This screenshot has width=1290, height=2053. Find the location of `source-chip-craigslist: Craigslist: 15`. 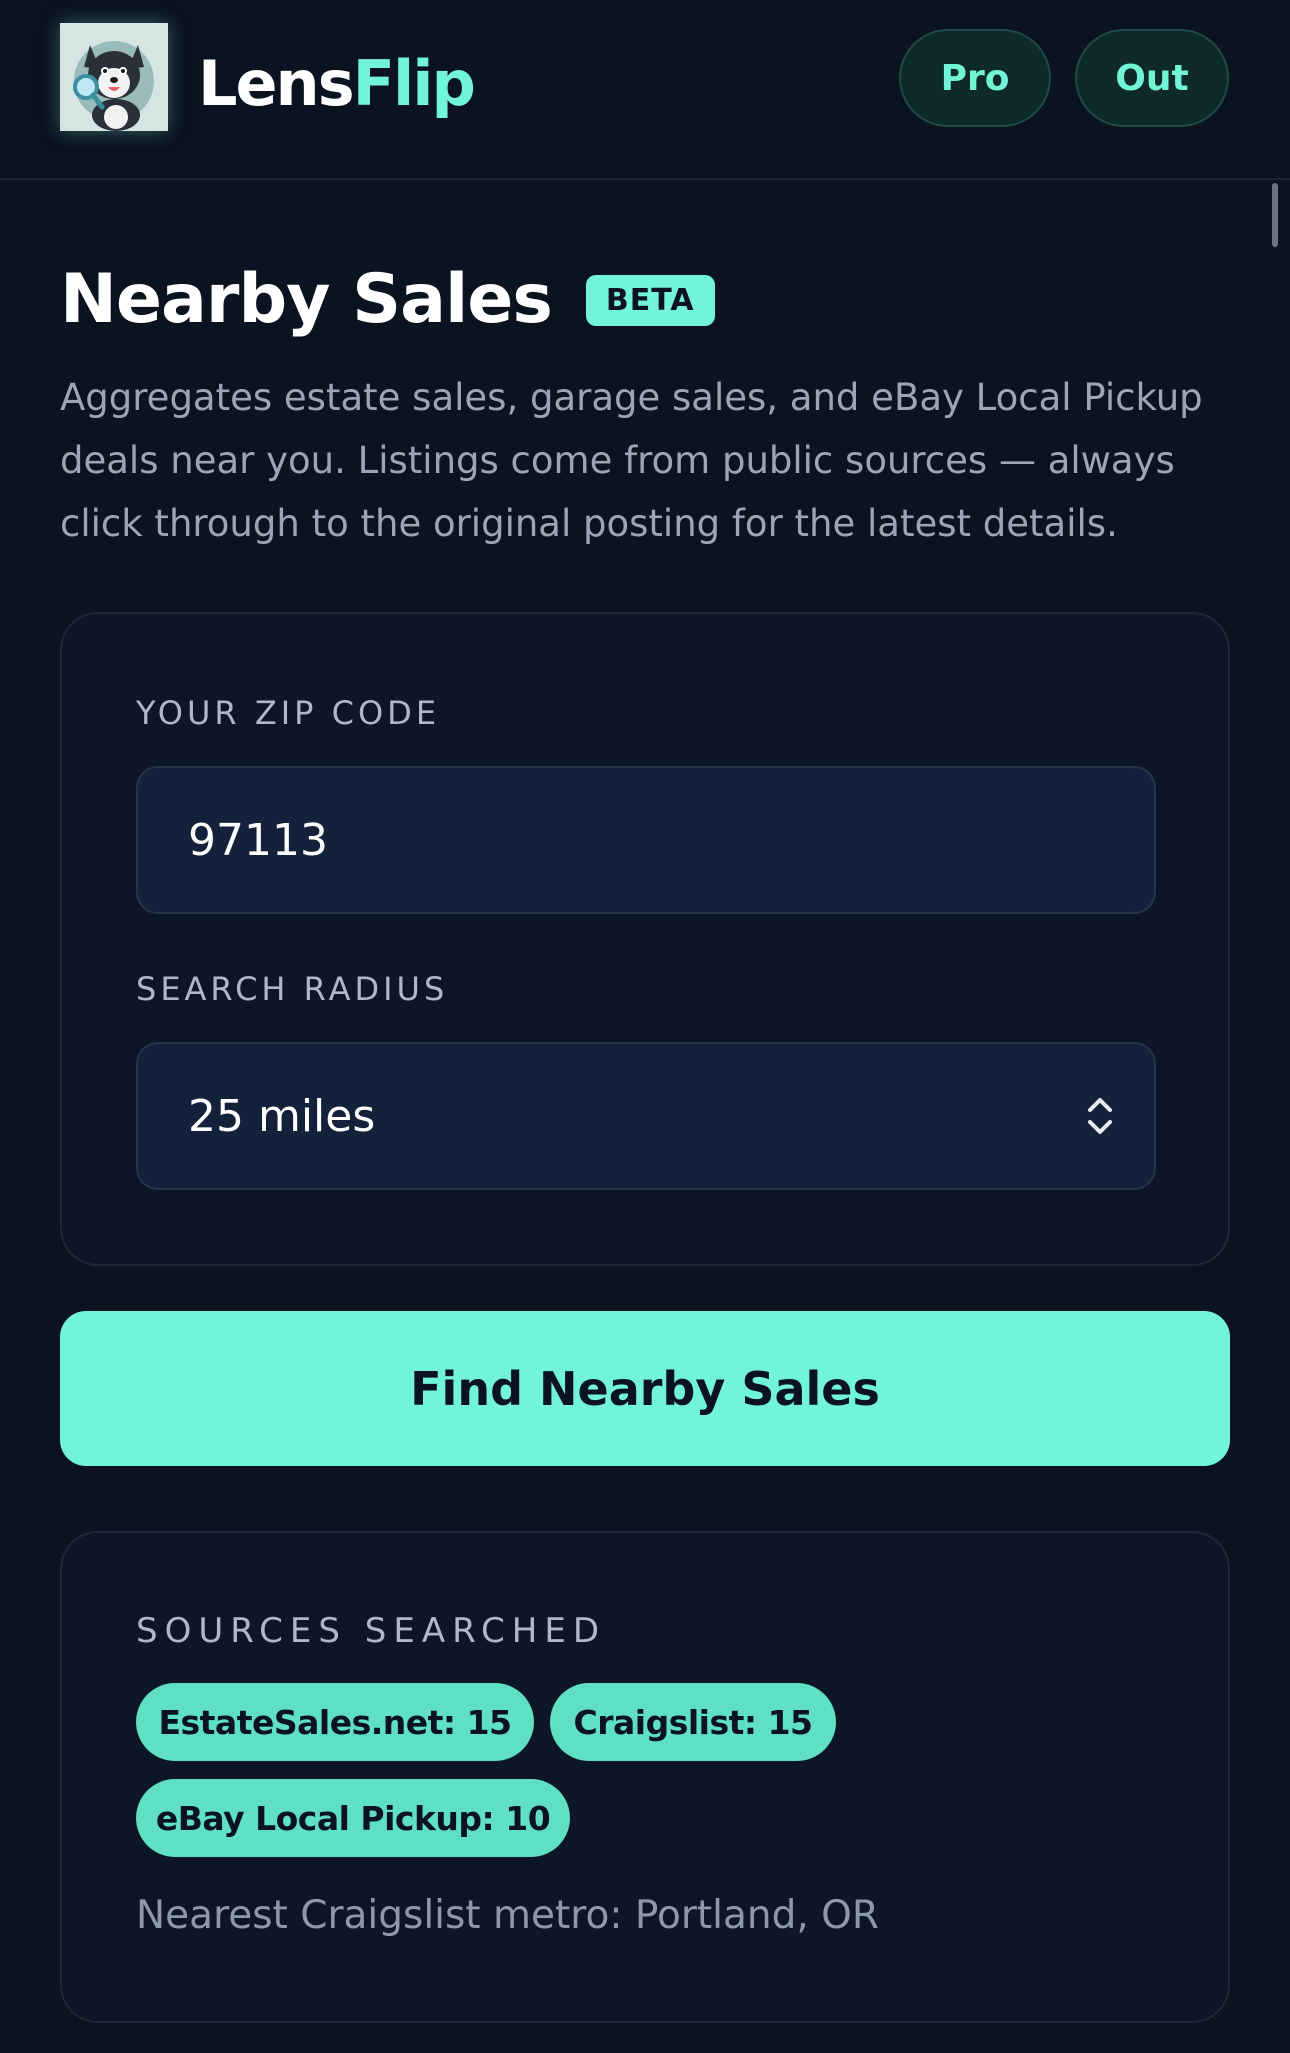

source-chip-craigslist: Craigslist: 15 is located at coordinates (693, 1722).